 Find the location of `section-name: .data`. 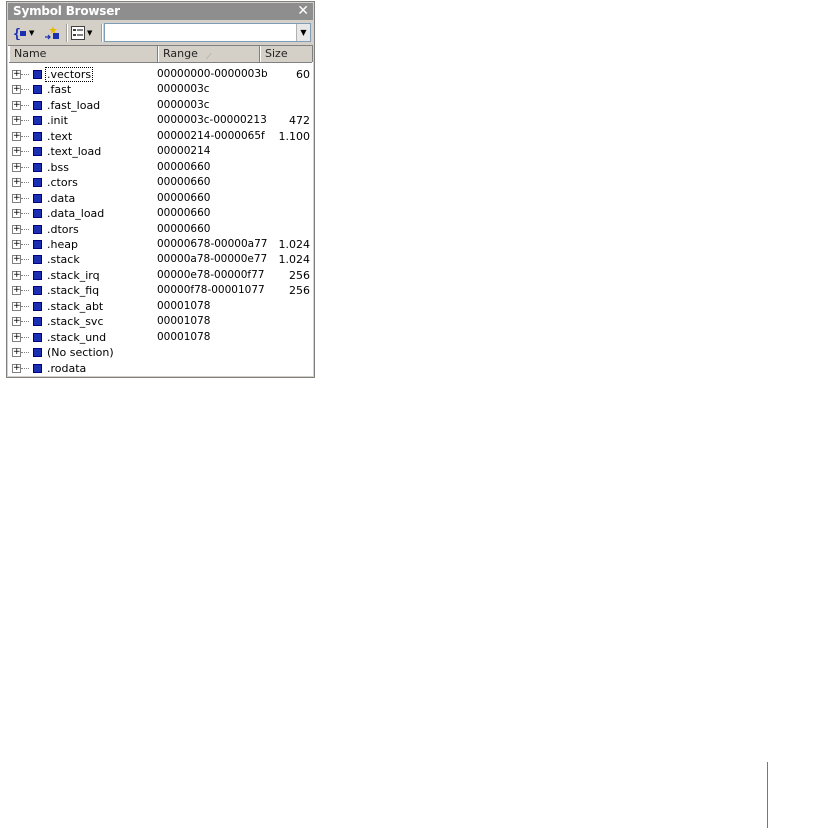

section-name: .data is located at coordinates (61, 198).